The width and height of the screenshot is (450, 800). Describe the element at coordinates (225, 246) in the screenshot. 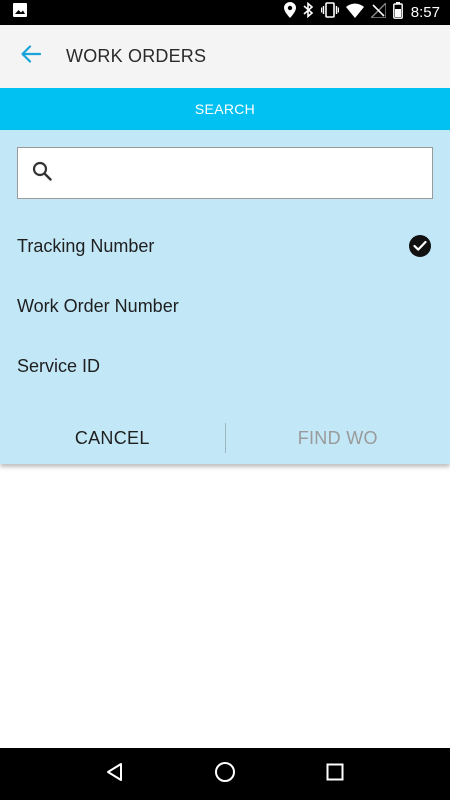

I see `option-tracking-number: Tracking Number` at that location.